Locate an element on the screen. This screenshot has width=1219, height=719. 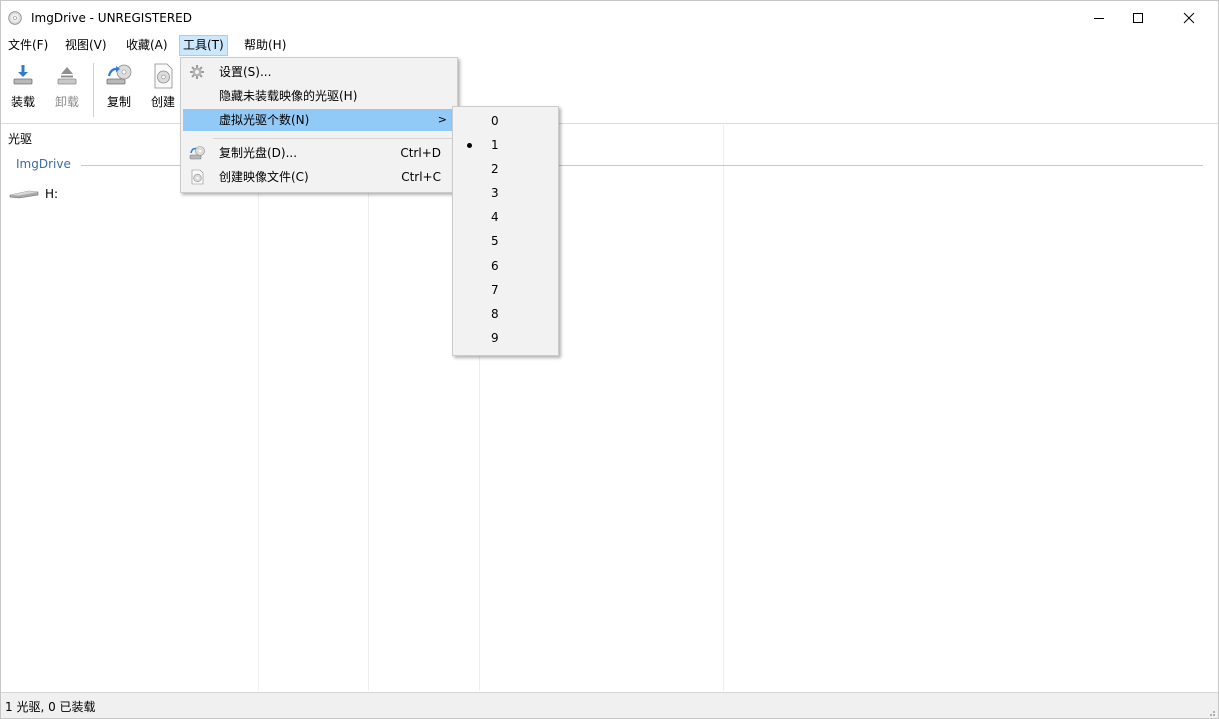
option-label: 6 is located at coordinates (495, 266).